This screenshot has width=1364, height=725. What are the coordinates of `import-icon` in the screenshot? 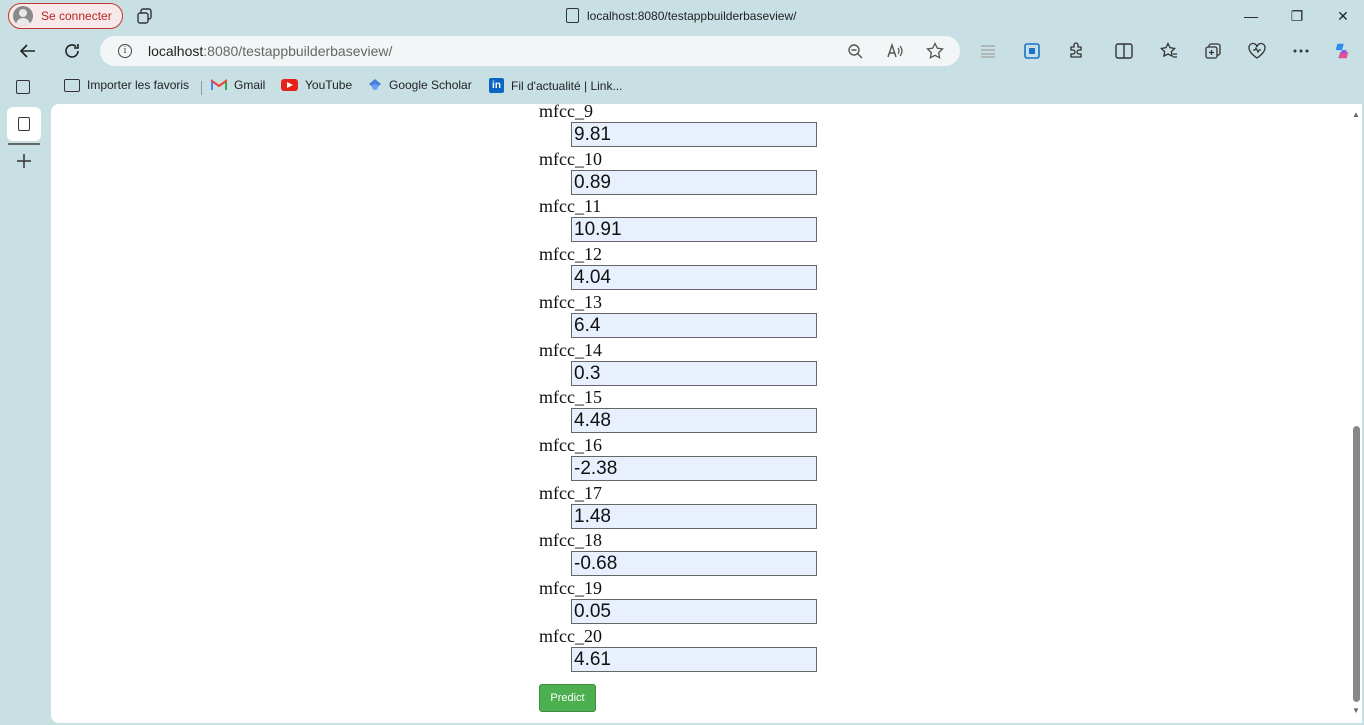 It's located at (72, 85).